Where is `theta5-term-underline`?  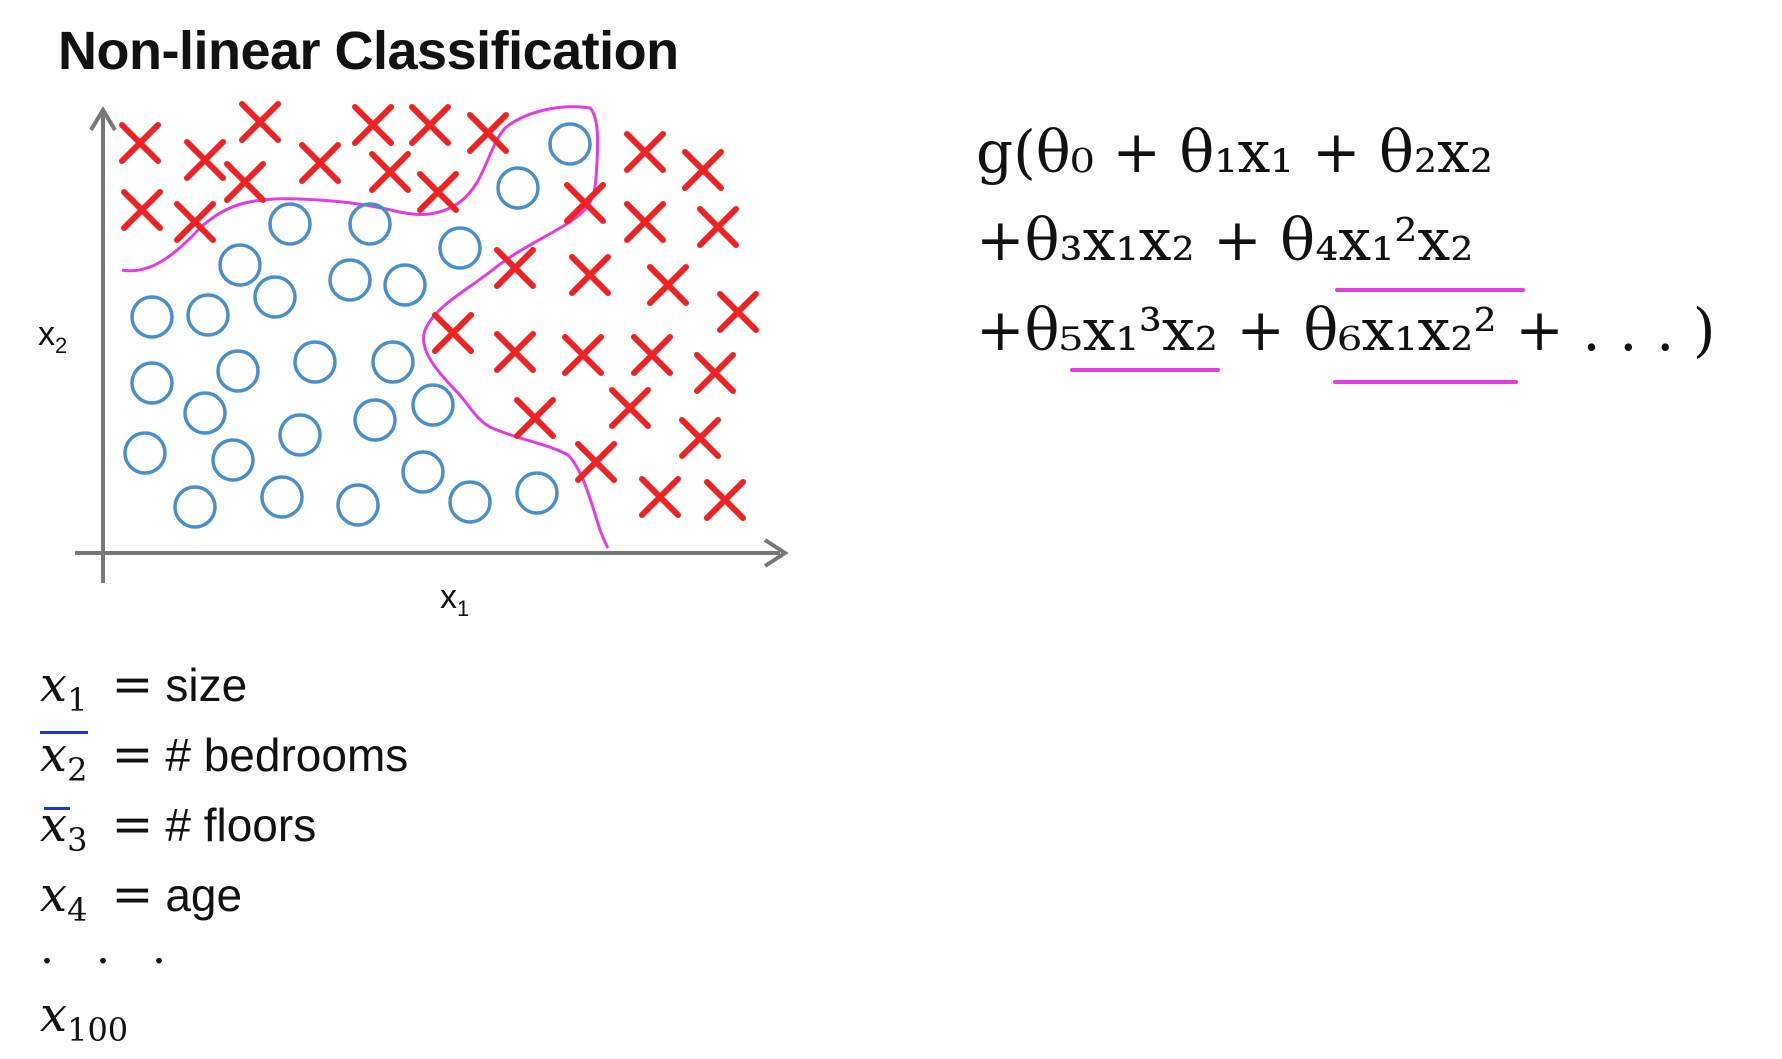
theta5-term-underline is located at coordinates (1145, 370).